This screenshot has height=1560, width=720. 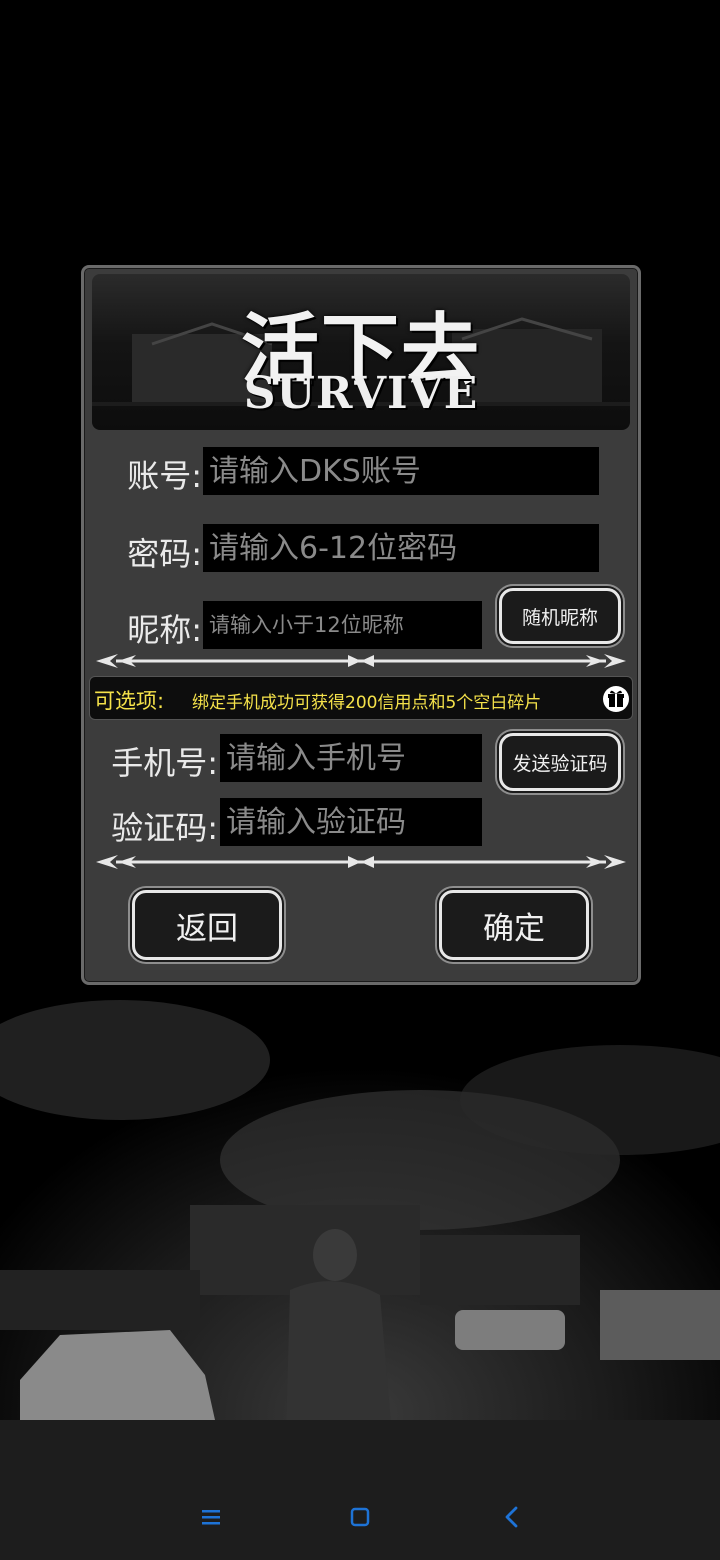 What do you see at coordinates (514, 925) in the screenshot?
I see `confirm-button: 确定` at bounding box center [514, 925].